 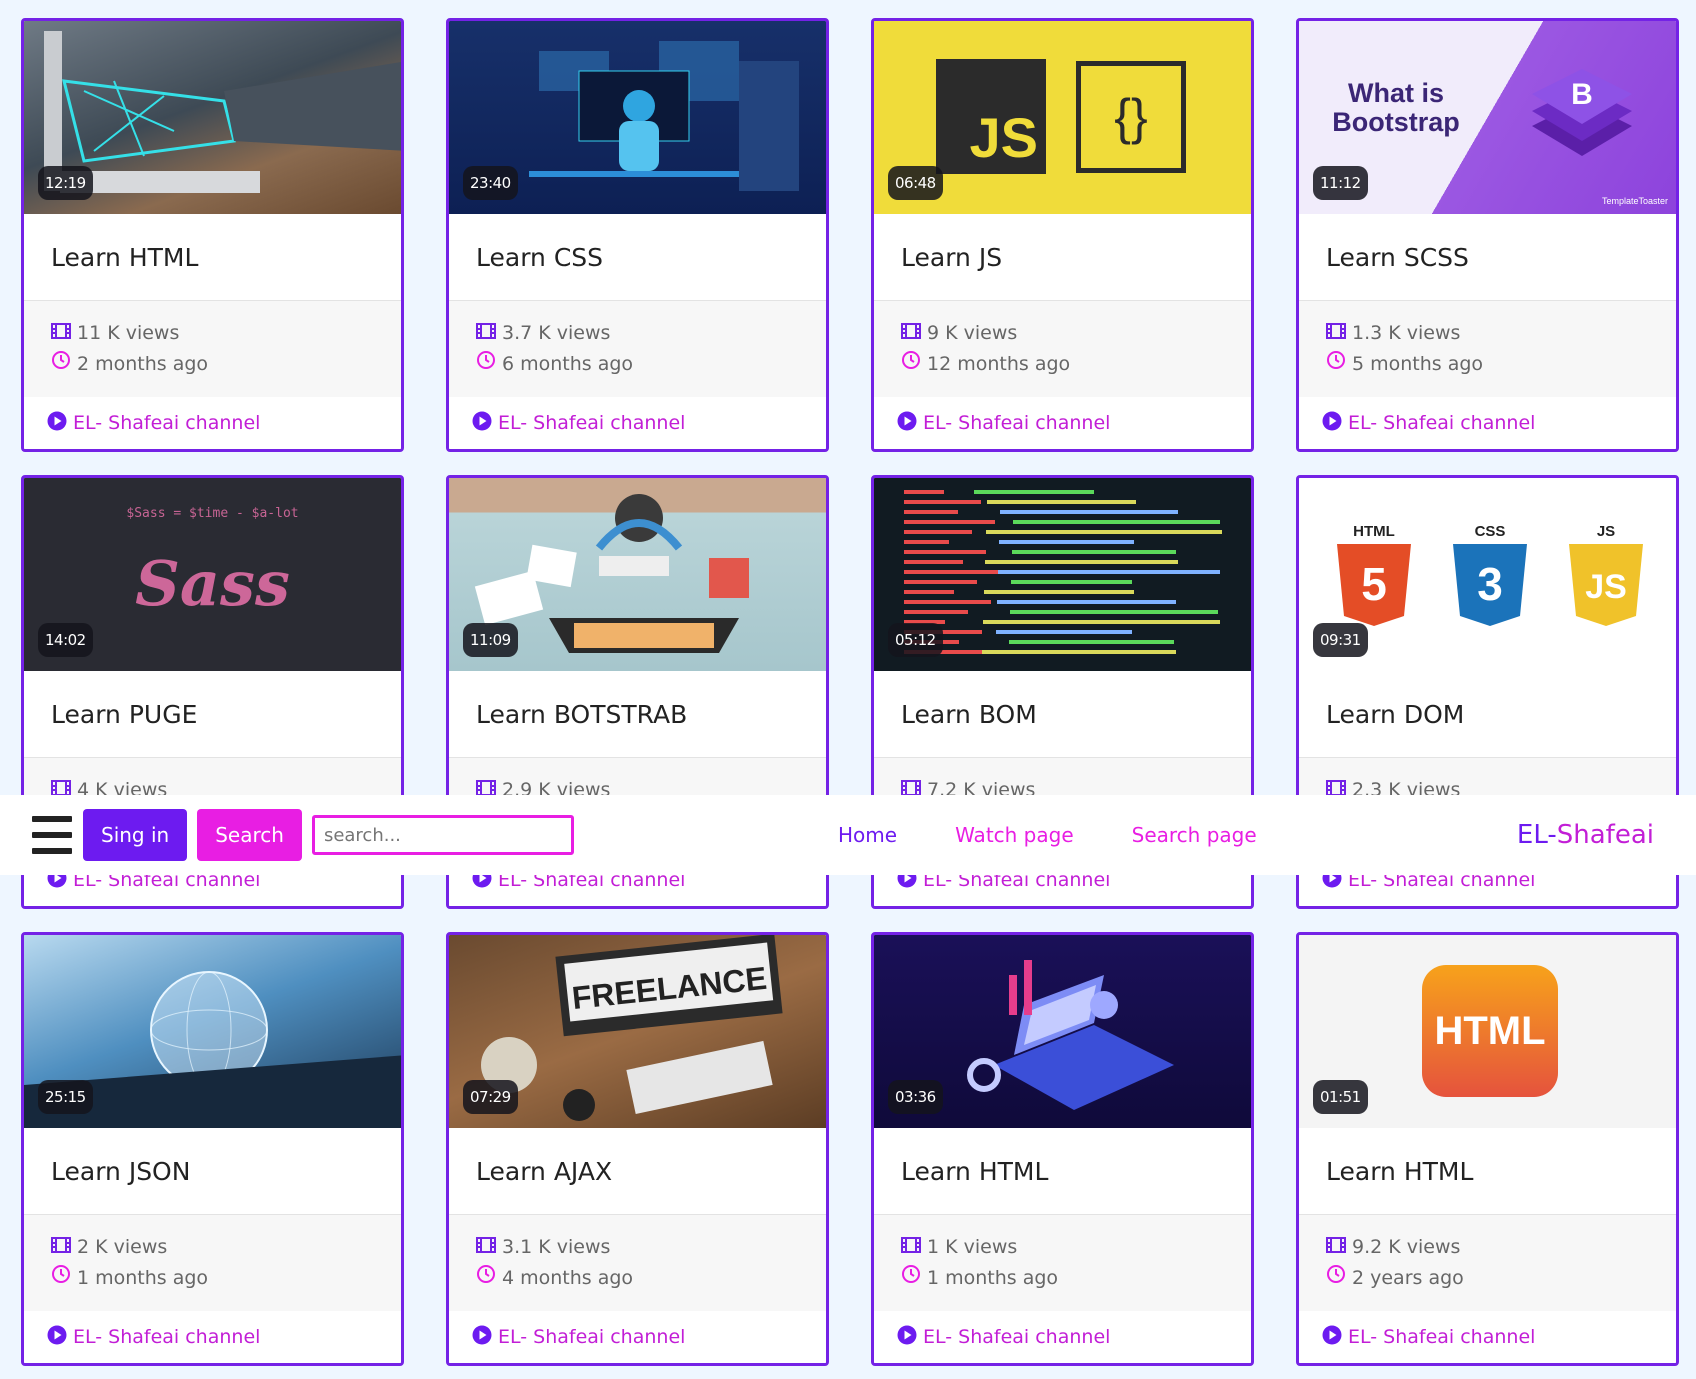 I want to click on search-button: Search, so click(x=249, y=835).